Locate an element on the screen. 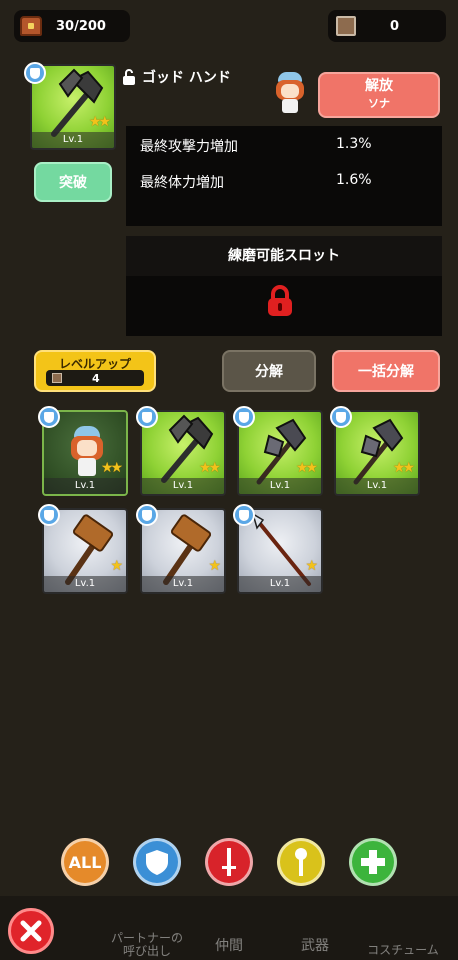 The image size is (458, 960). nav-tab-partner-summon: パートナーの 呼び出し is located at coordinates (147, 945).